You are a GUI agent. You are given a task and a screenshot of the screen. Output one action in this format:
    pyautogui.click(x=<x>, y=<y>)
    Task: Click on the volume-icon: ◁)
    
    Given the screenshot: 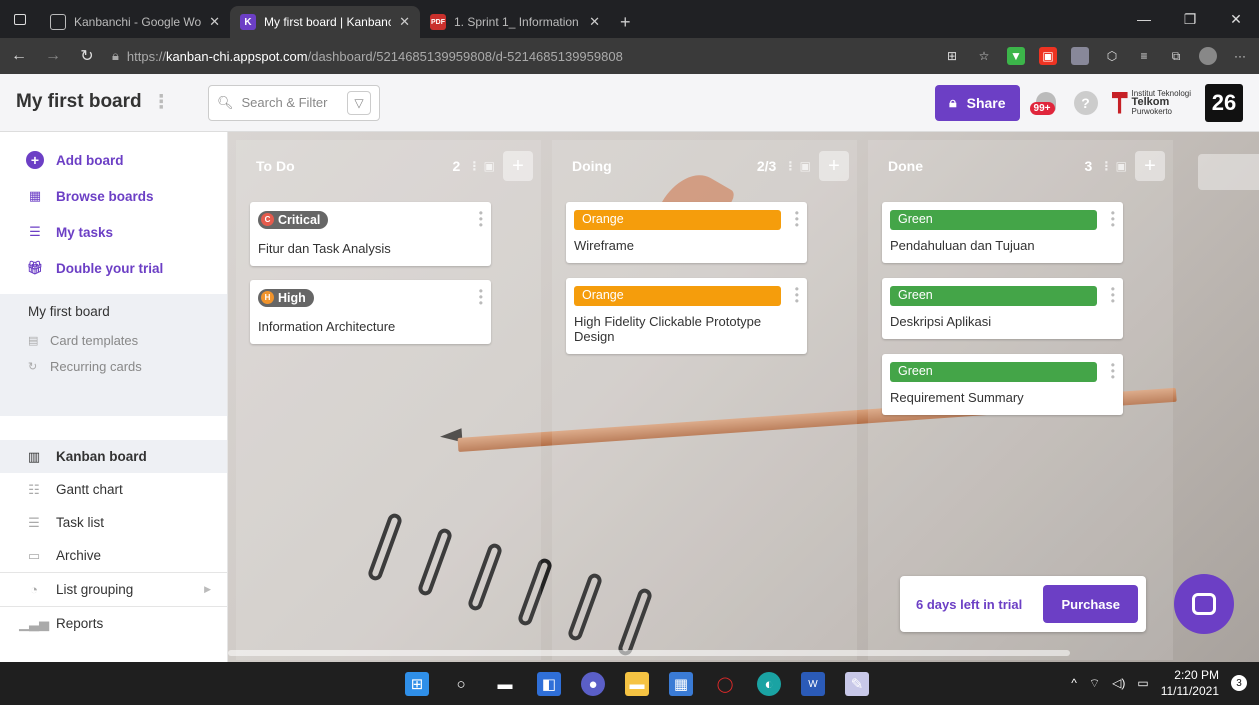 What is the action you would take?
    pyautogui.click(x=1118, y=683)
    